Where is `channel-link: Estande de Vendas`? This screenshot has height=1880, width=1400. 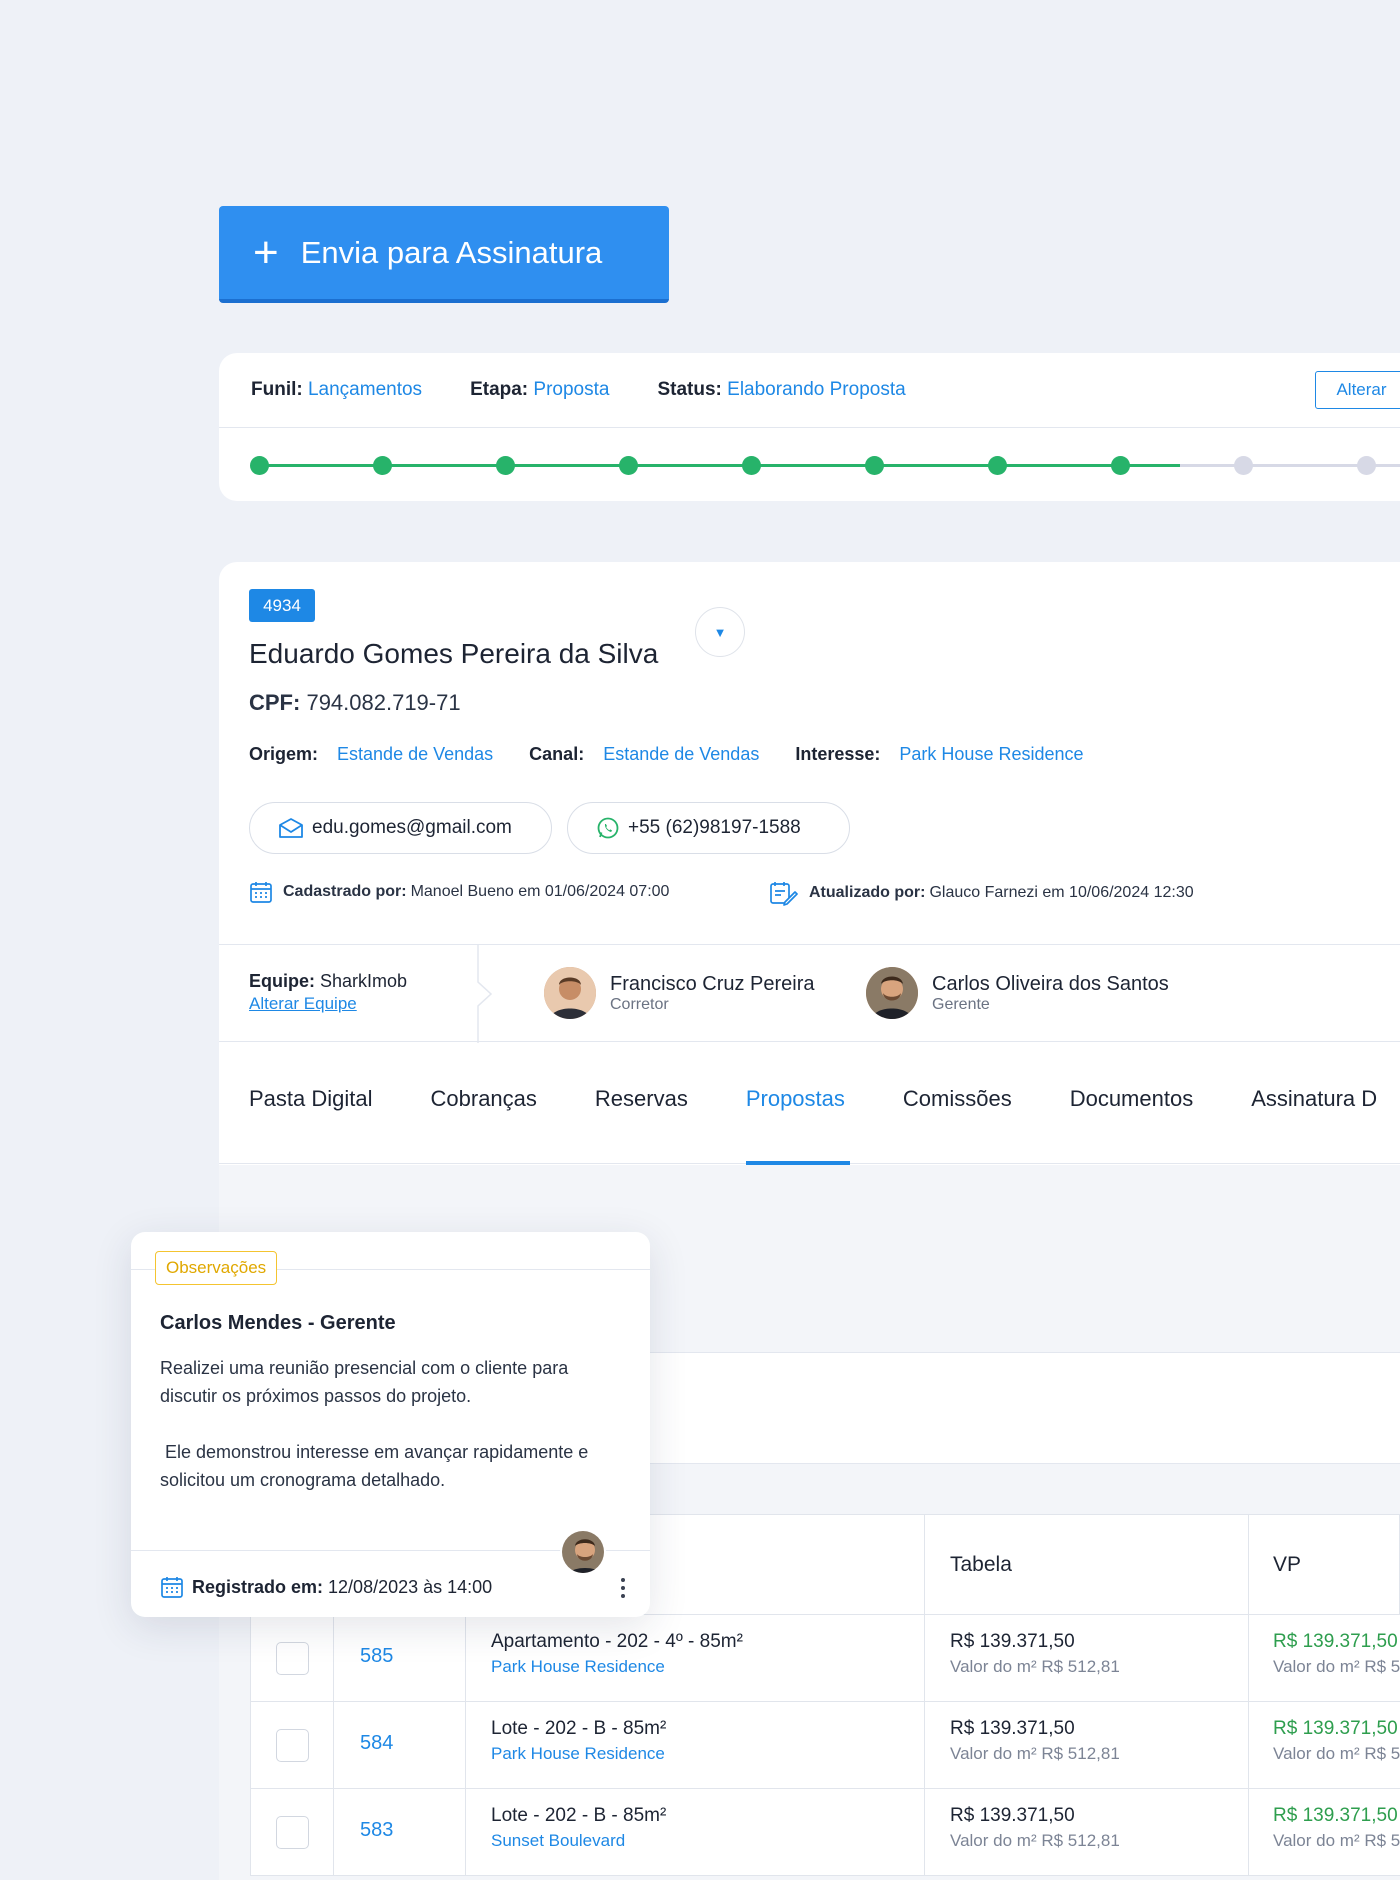 channel-link: Estande de Vendas is located at coordinates (681, 754).